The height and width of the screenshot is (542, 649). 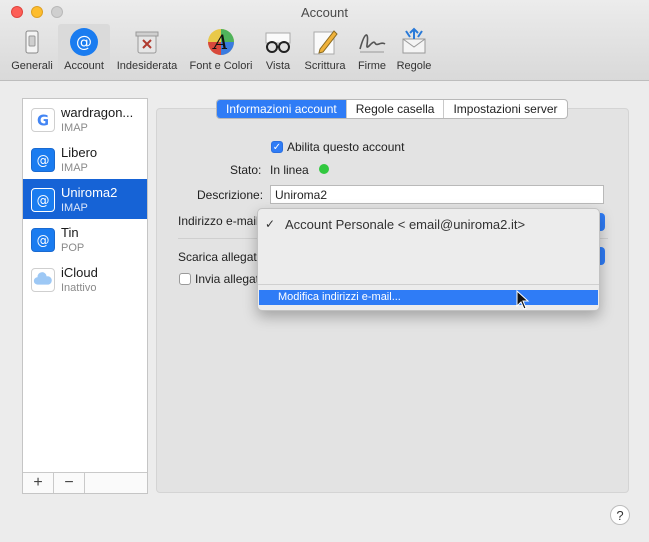 I want to click on account-item-libero: @ Libero IMAP, so click(x=85, y=159).